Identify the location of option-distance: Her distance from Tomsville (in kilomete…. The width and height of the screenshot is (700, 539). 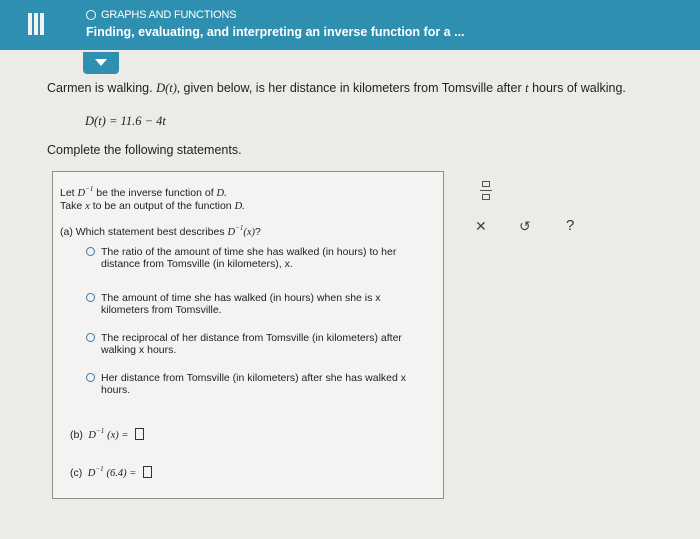
(251, 384).